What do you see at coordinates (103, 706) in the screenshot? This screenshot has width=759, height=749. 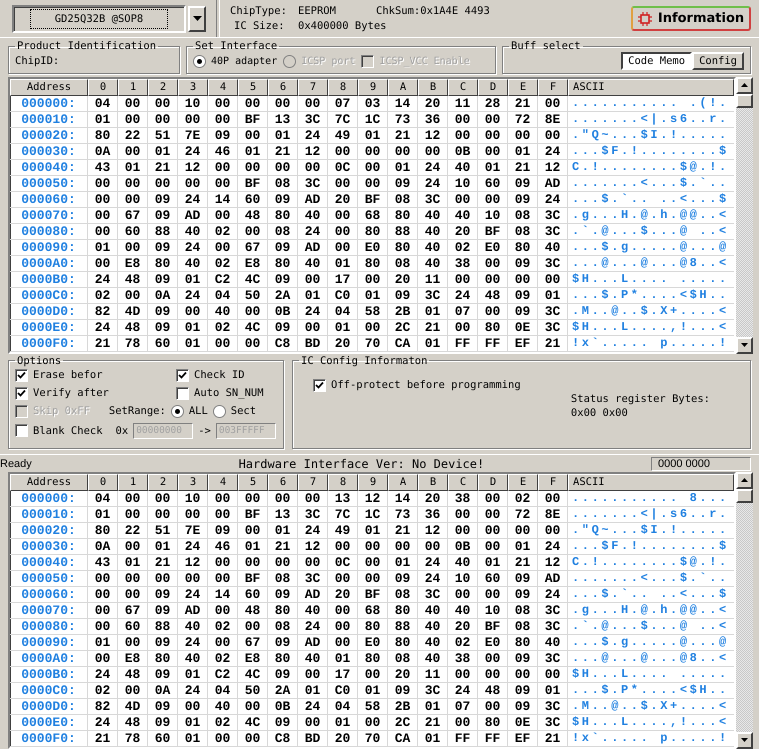 I see `hex-cell: 82` at bounding box center [103, 706].